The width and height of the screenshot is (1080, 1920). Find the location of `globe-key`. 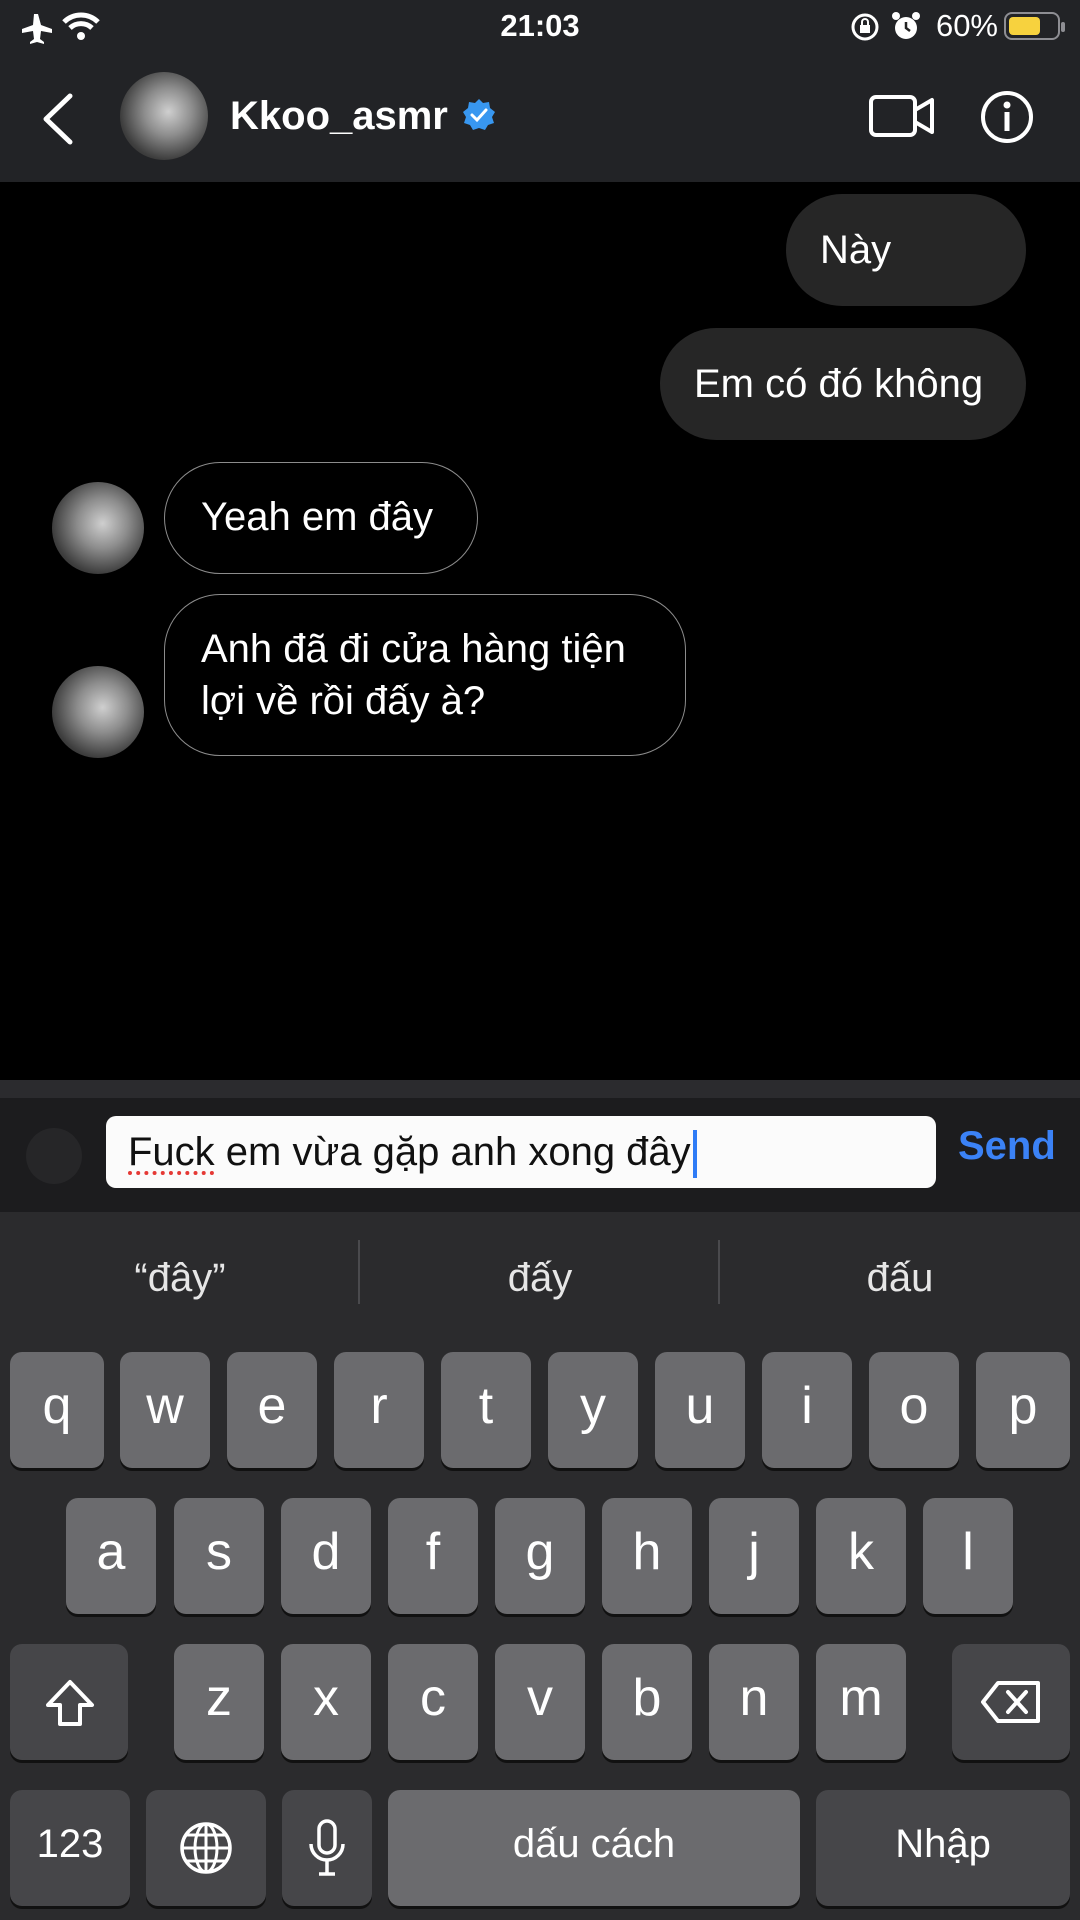

globe-key is located at coordinates (206, 1848).